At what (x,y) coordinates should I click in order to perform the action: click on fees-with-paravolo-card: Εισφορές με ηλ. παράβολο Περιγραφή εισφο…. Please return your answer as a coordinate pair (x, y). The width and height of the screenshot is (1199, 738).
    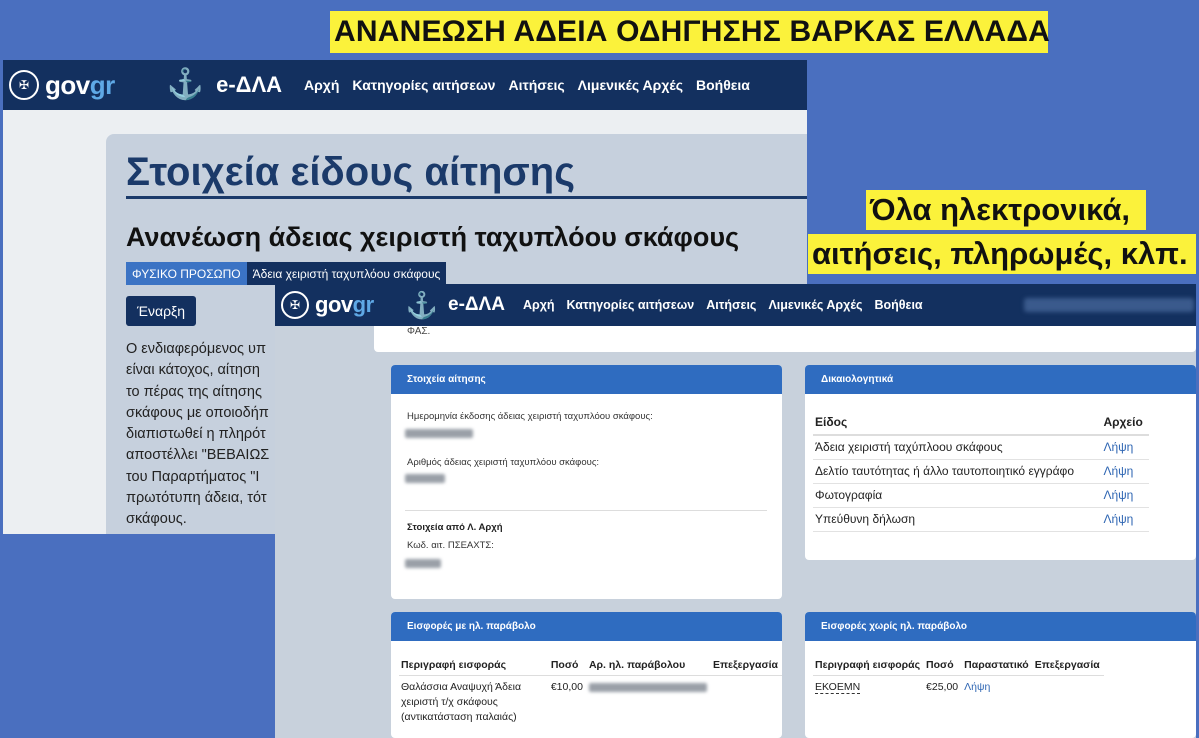
    Looking at the image, I should click on (586, 675).